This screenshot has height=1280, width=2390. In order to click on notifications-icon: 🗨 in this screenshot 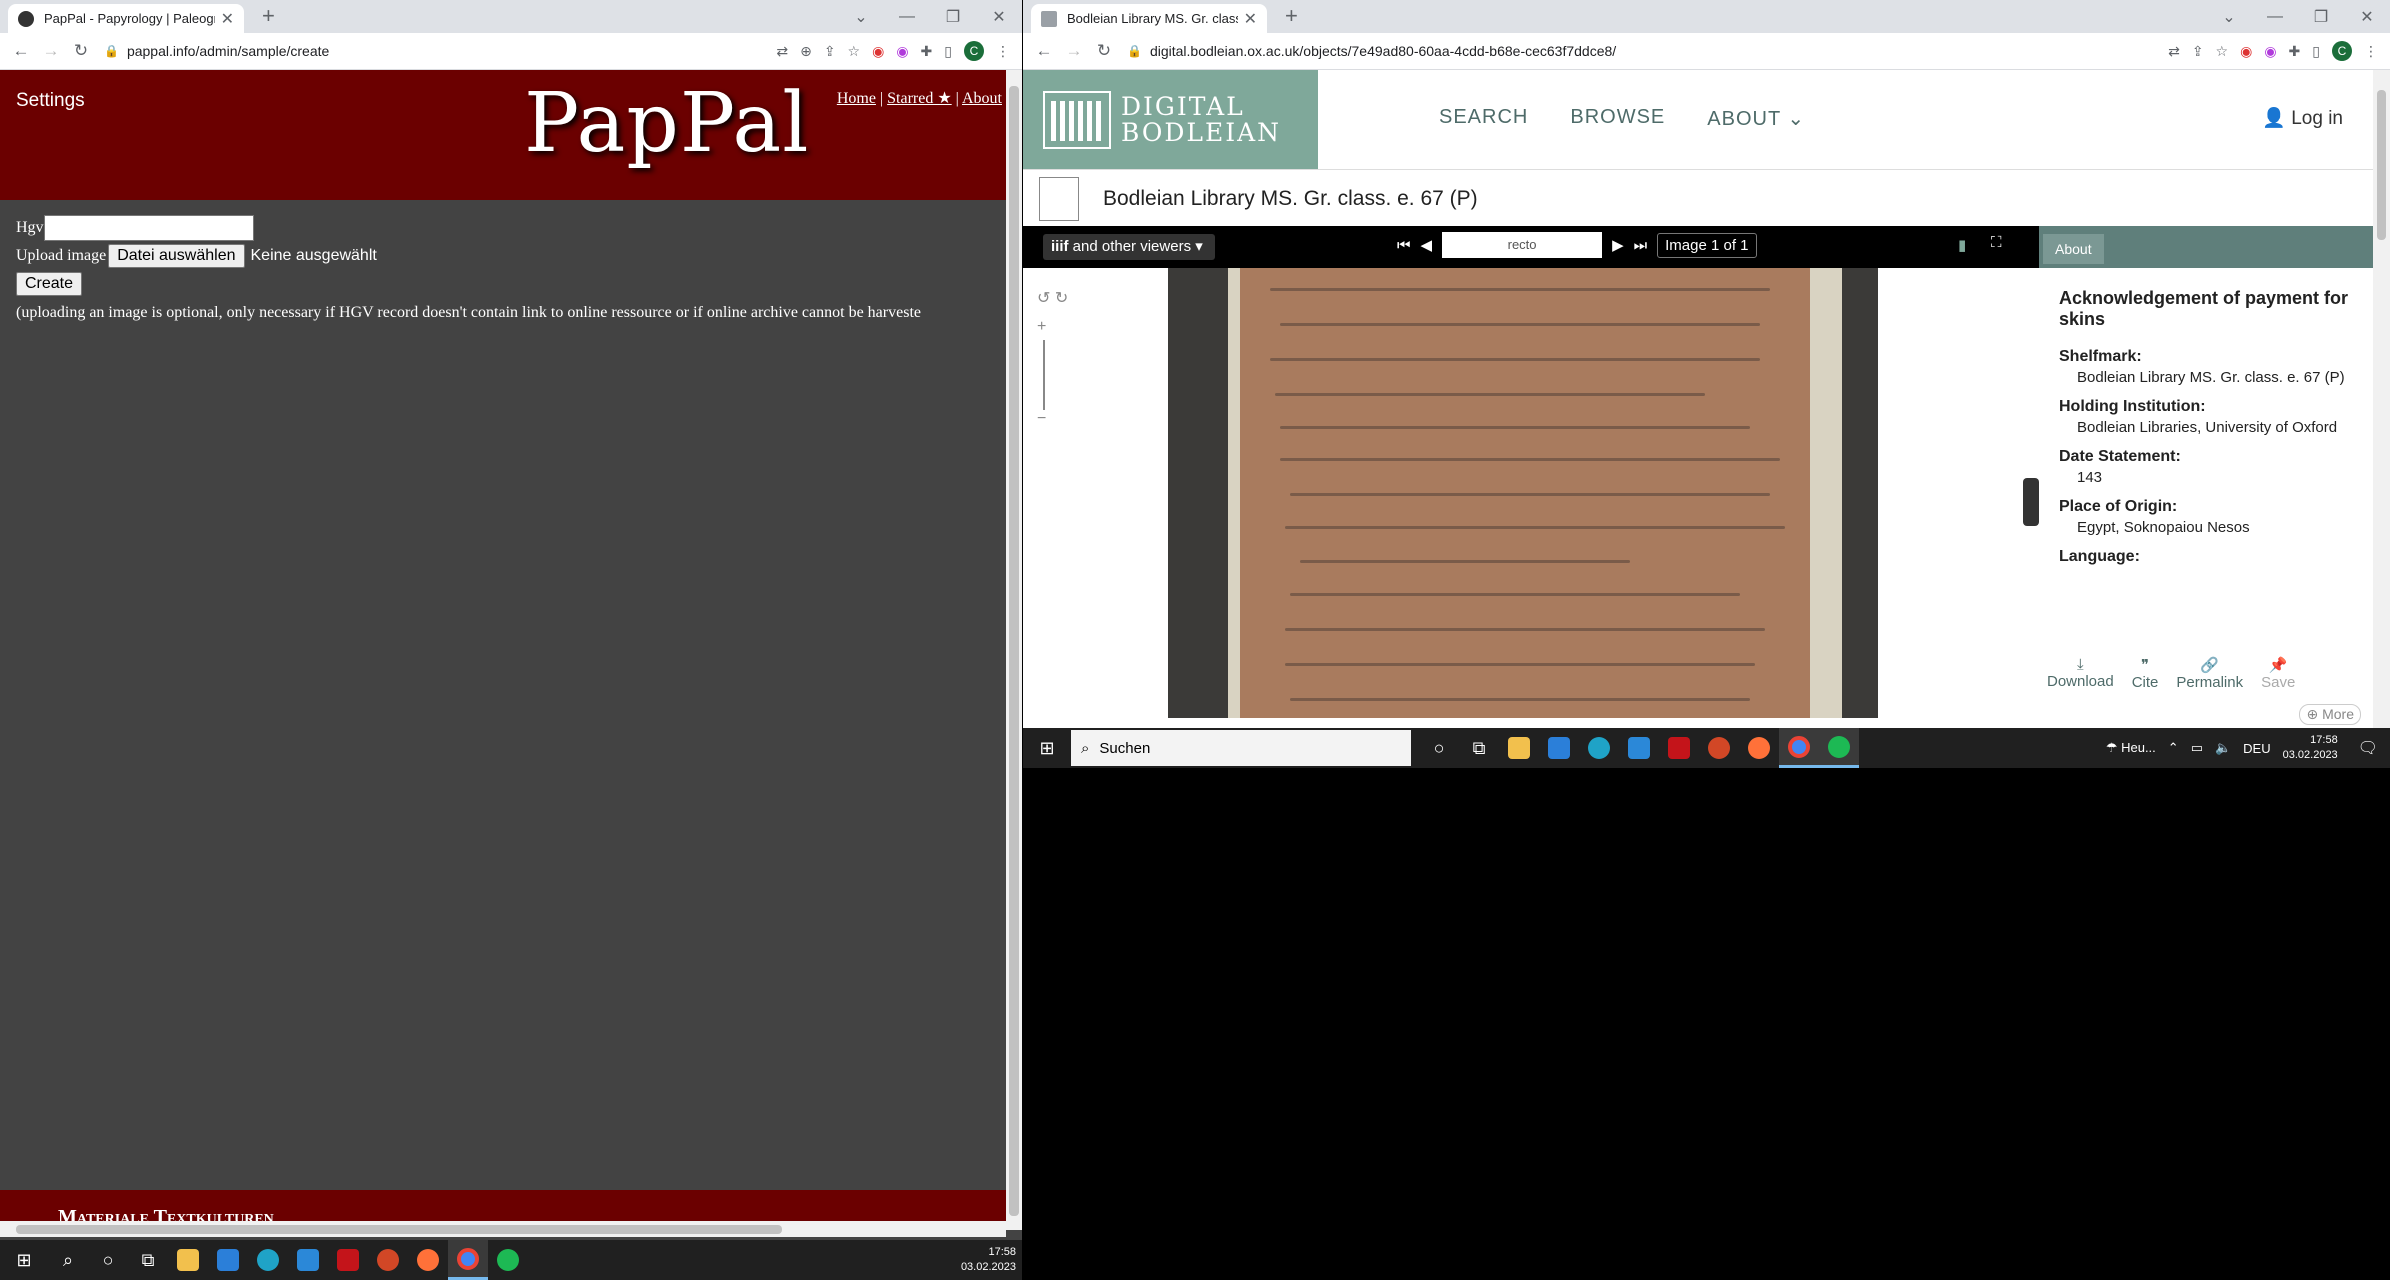, I will do `click(2368, 748)`.